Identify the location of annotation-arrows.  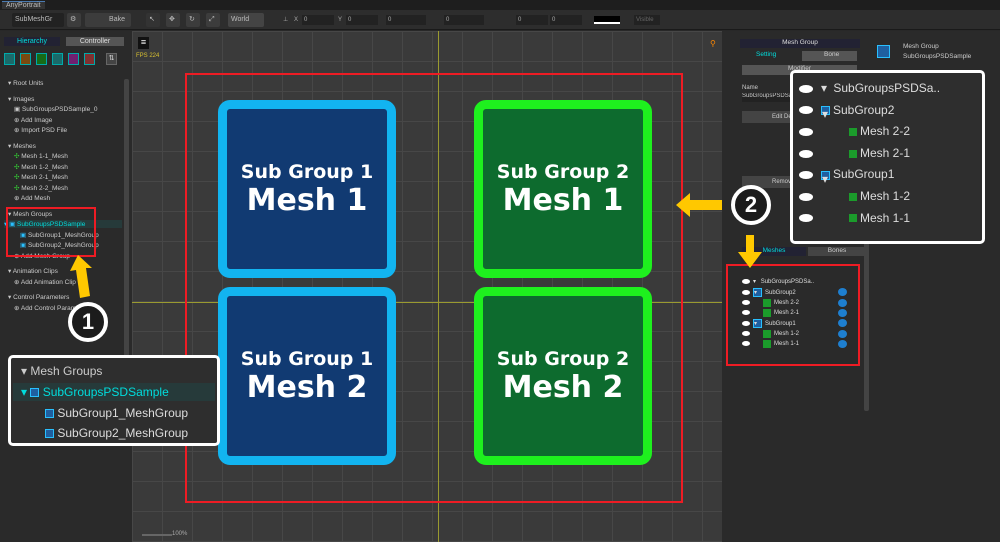
(416, 245).